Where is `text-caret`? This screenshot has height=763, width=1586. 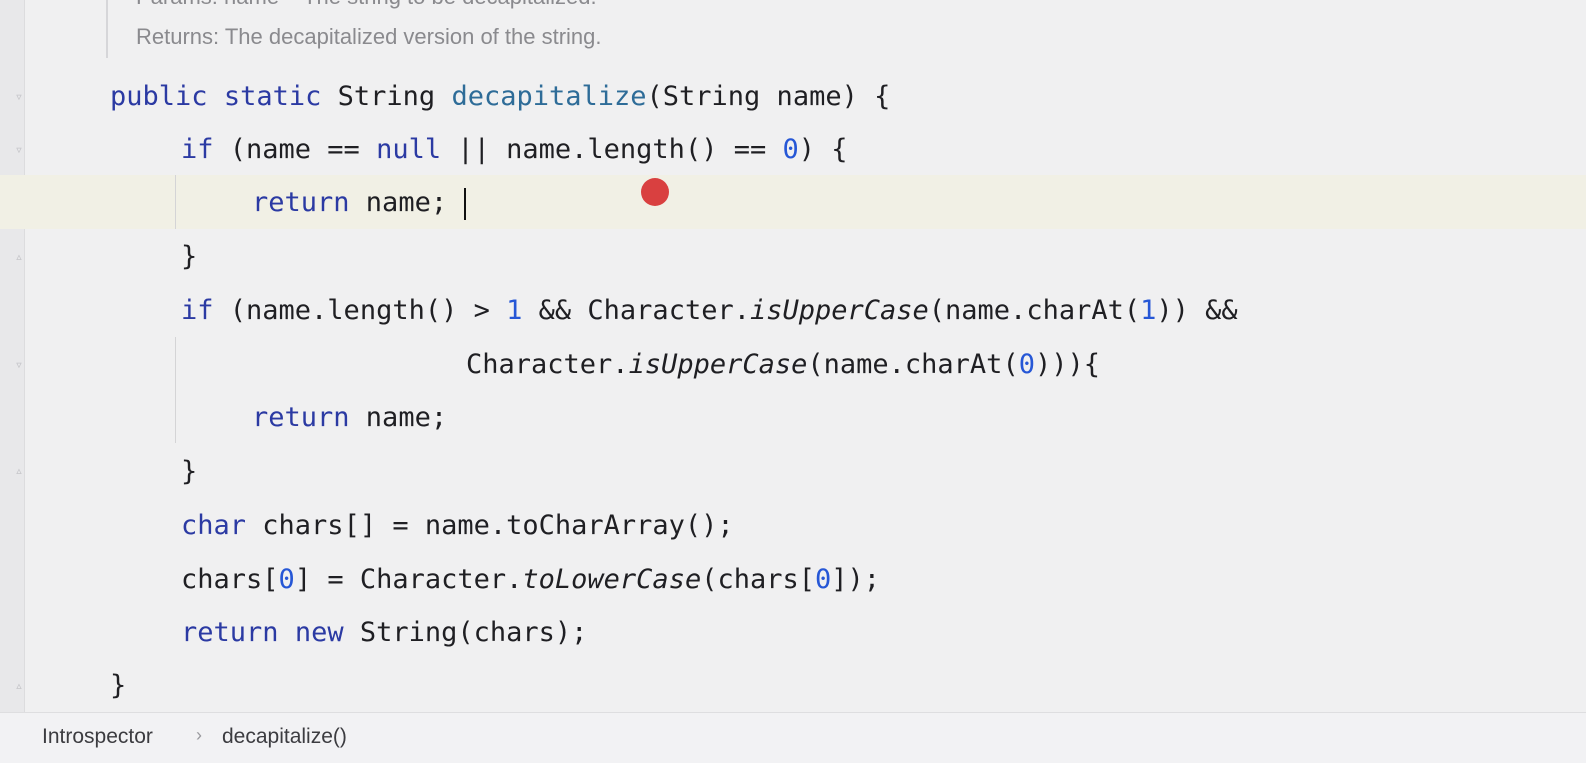
text-caret is located at coordinates (465, 204).